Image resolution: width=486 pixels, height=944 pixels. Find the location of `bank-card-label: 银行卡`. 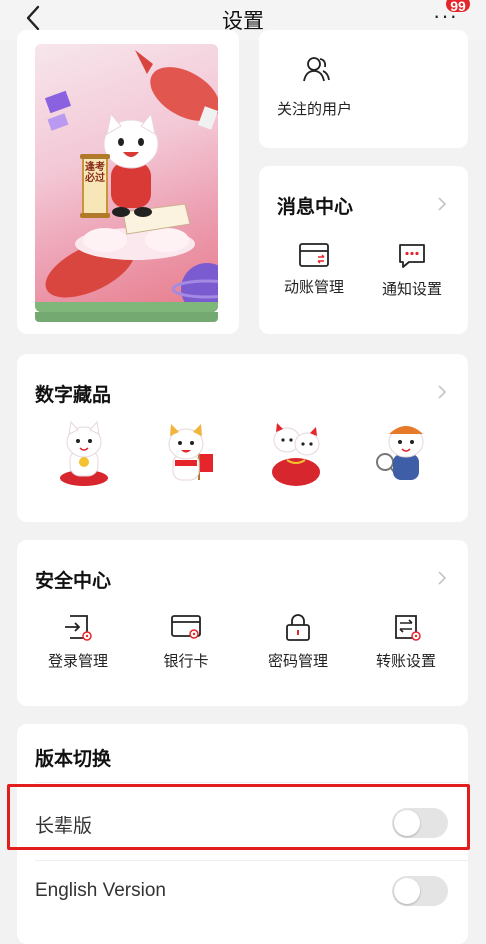

bank-card-label: 银行卡 is located at coordinates (186, 661).